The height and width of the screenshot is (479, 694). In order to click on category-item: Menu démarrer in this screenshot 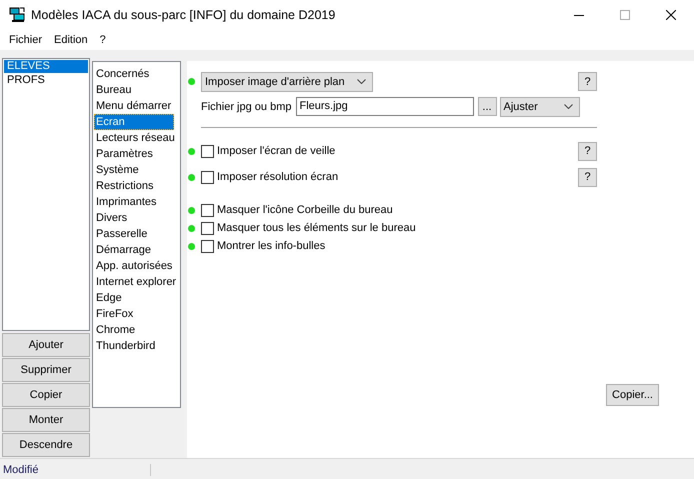, I will do `click(134, 106)`.